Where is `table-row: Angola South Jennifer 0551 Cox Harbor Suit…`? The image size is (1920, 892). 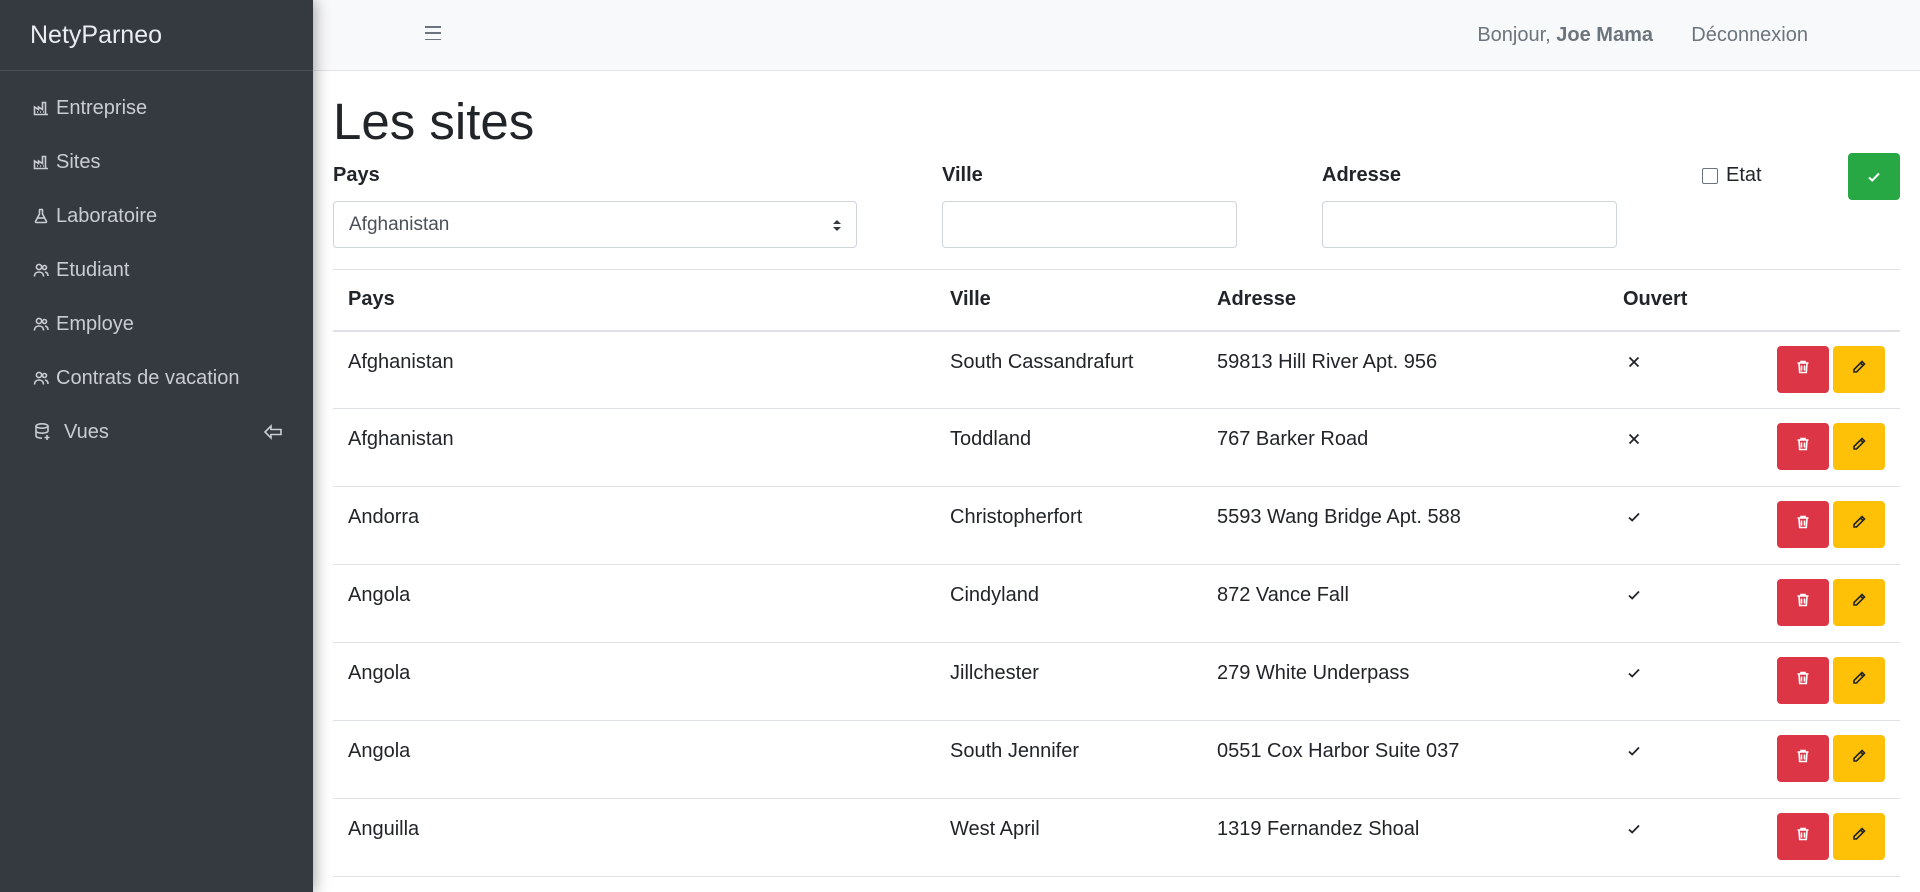
table-row: Angola South Jennifer 0551 Cox Harbor Suit… is located at coordinates (1116, 759).